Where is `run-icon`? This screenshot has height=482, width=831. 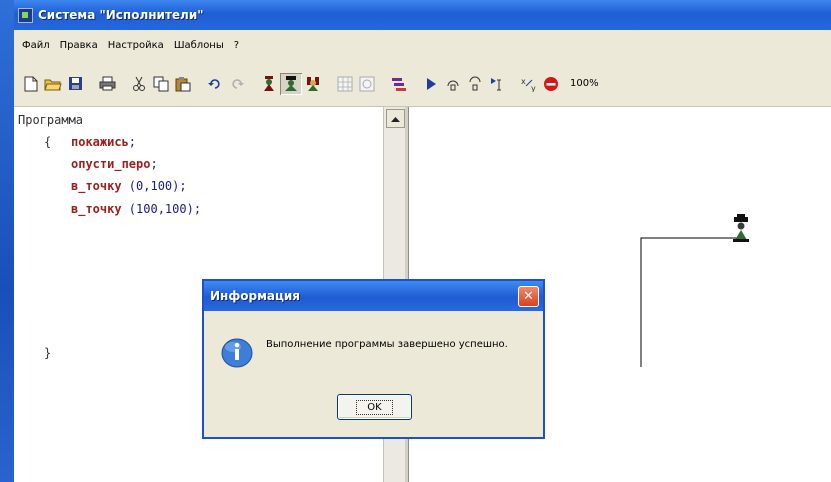 run-icon is located at coordinates (431, 84).